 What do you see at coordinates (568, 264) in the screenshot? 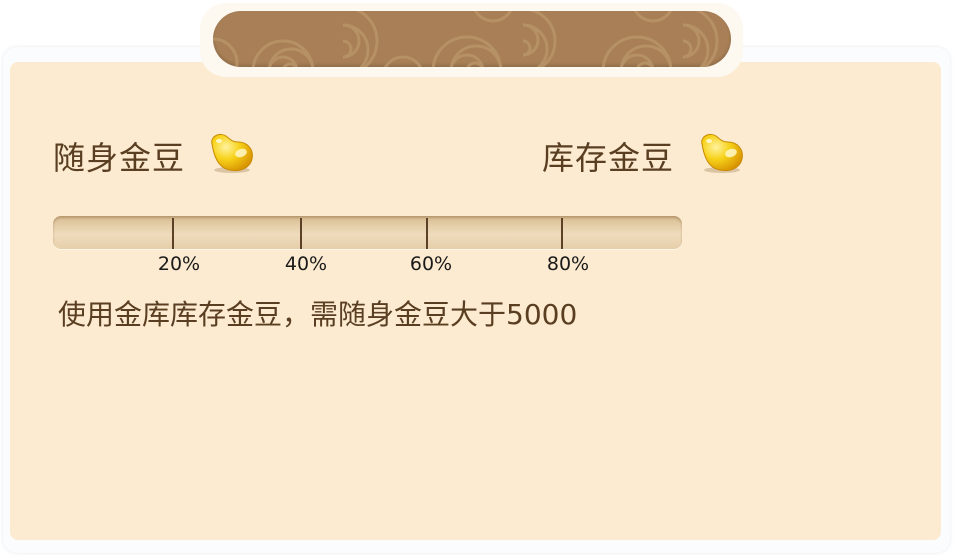
I see `tick-label-80: 80%` at bounding box center [568, 264].